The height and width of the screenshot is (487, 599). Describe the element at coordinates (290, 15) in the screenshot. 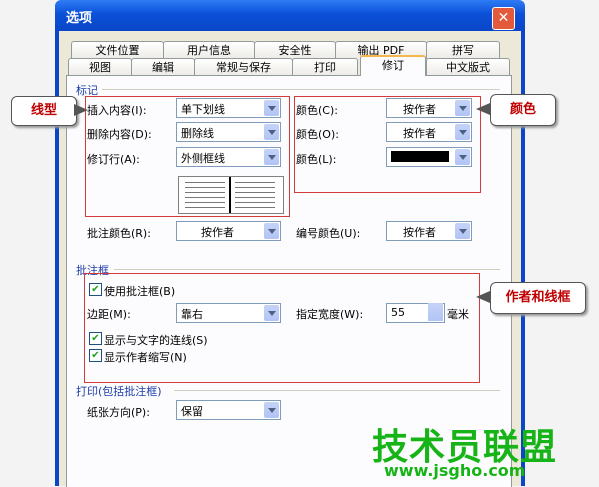

I see `title-bar` at that location.